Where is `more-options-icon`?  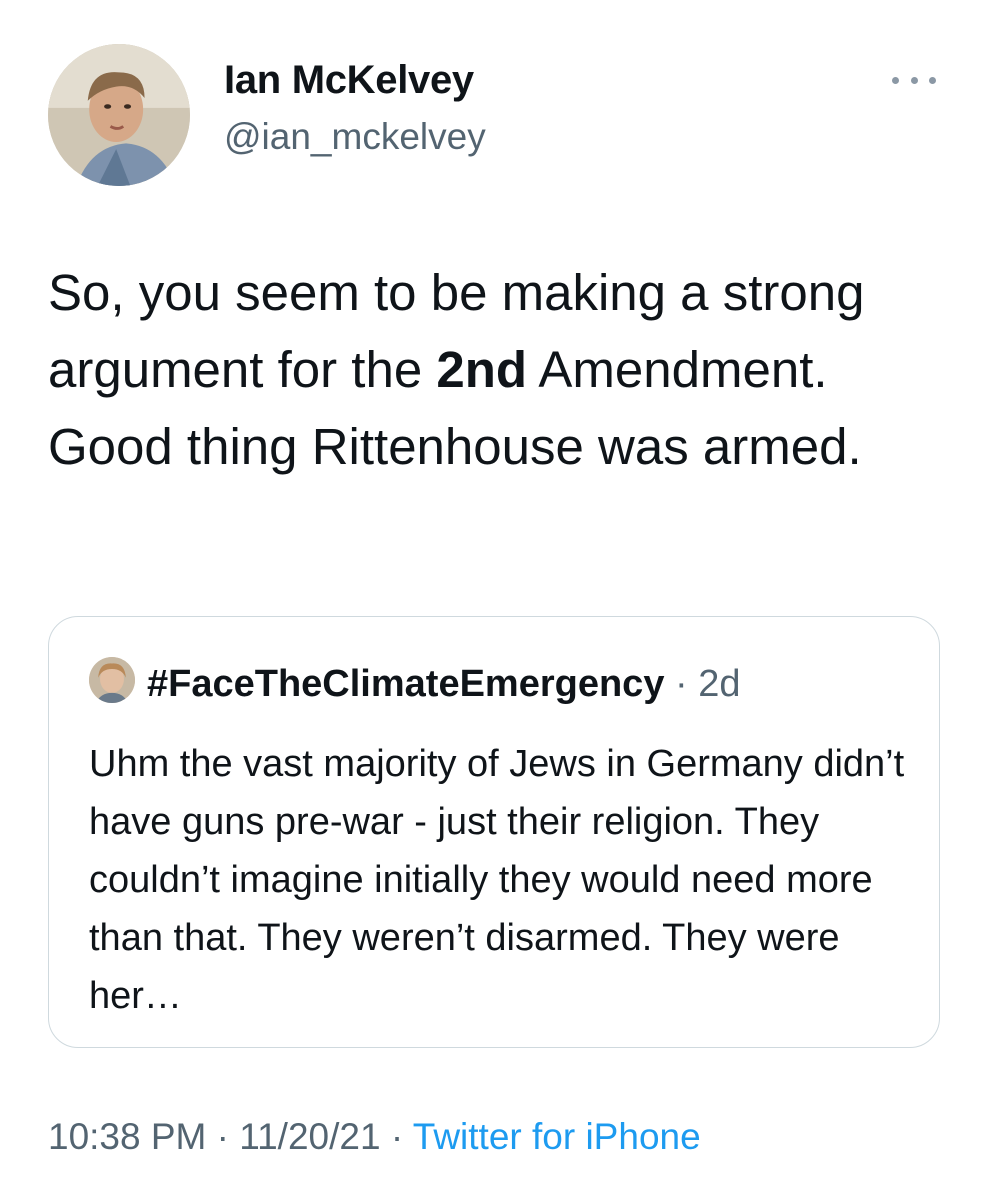
more-options-icon is located at coordinates (914, 80).